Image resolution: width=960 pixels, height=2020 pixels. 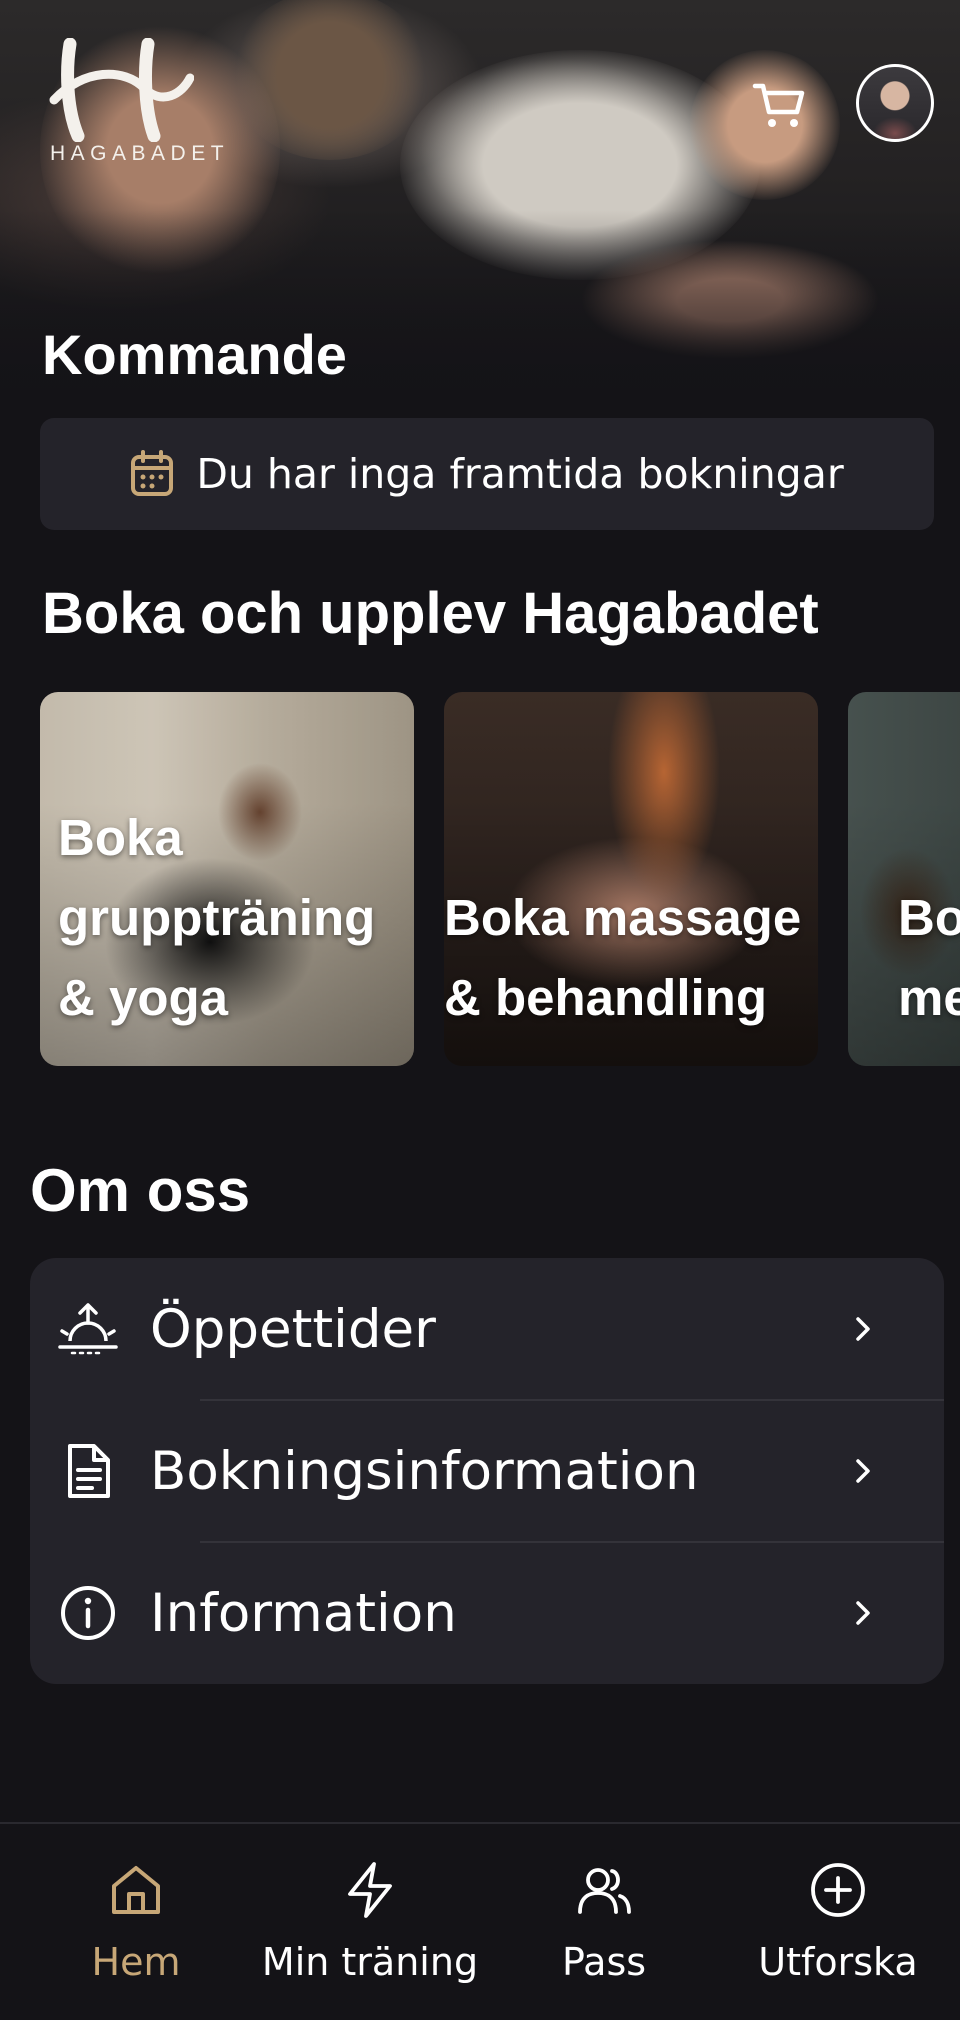 I want to click on cart-button, so click(x=780, y=106).